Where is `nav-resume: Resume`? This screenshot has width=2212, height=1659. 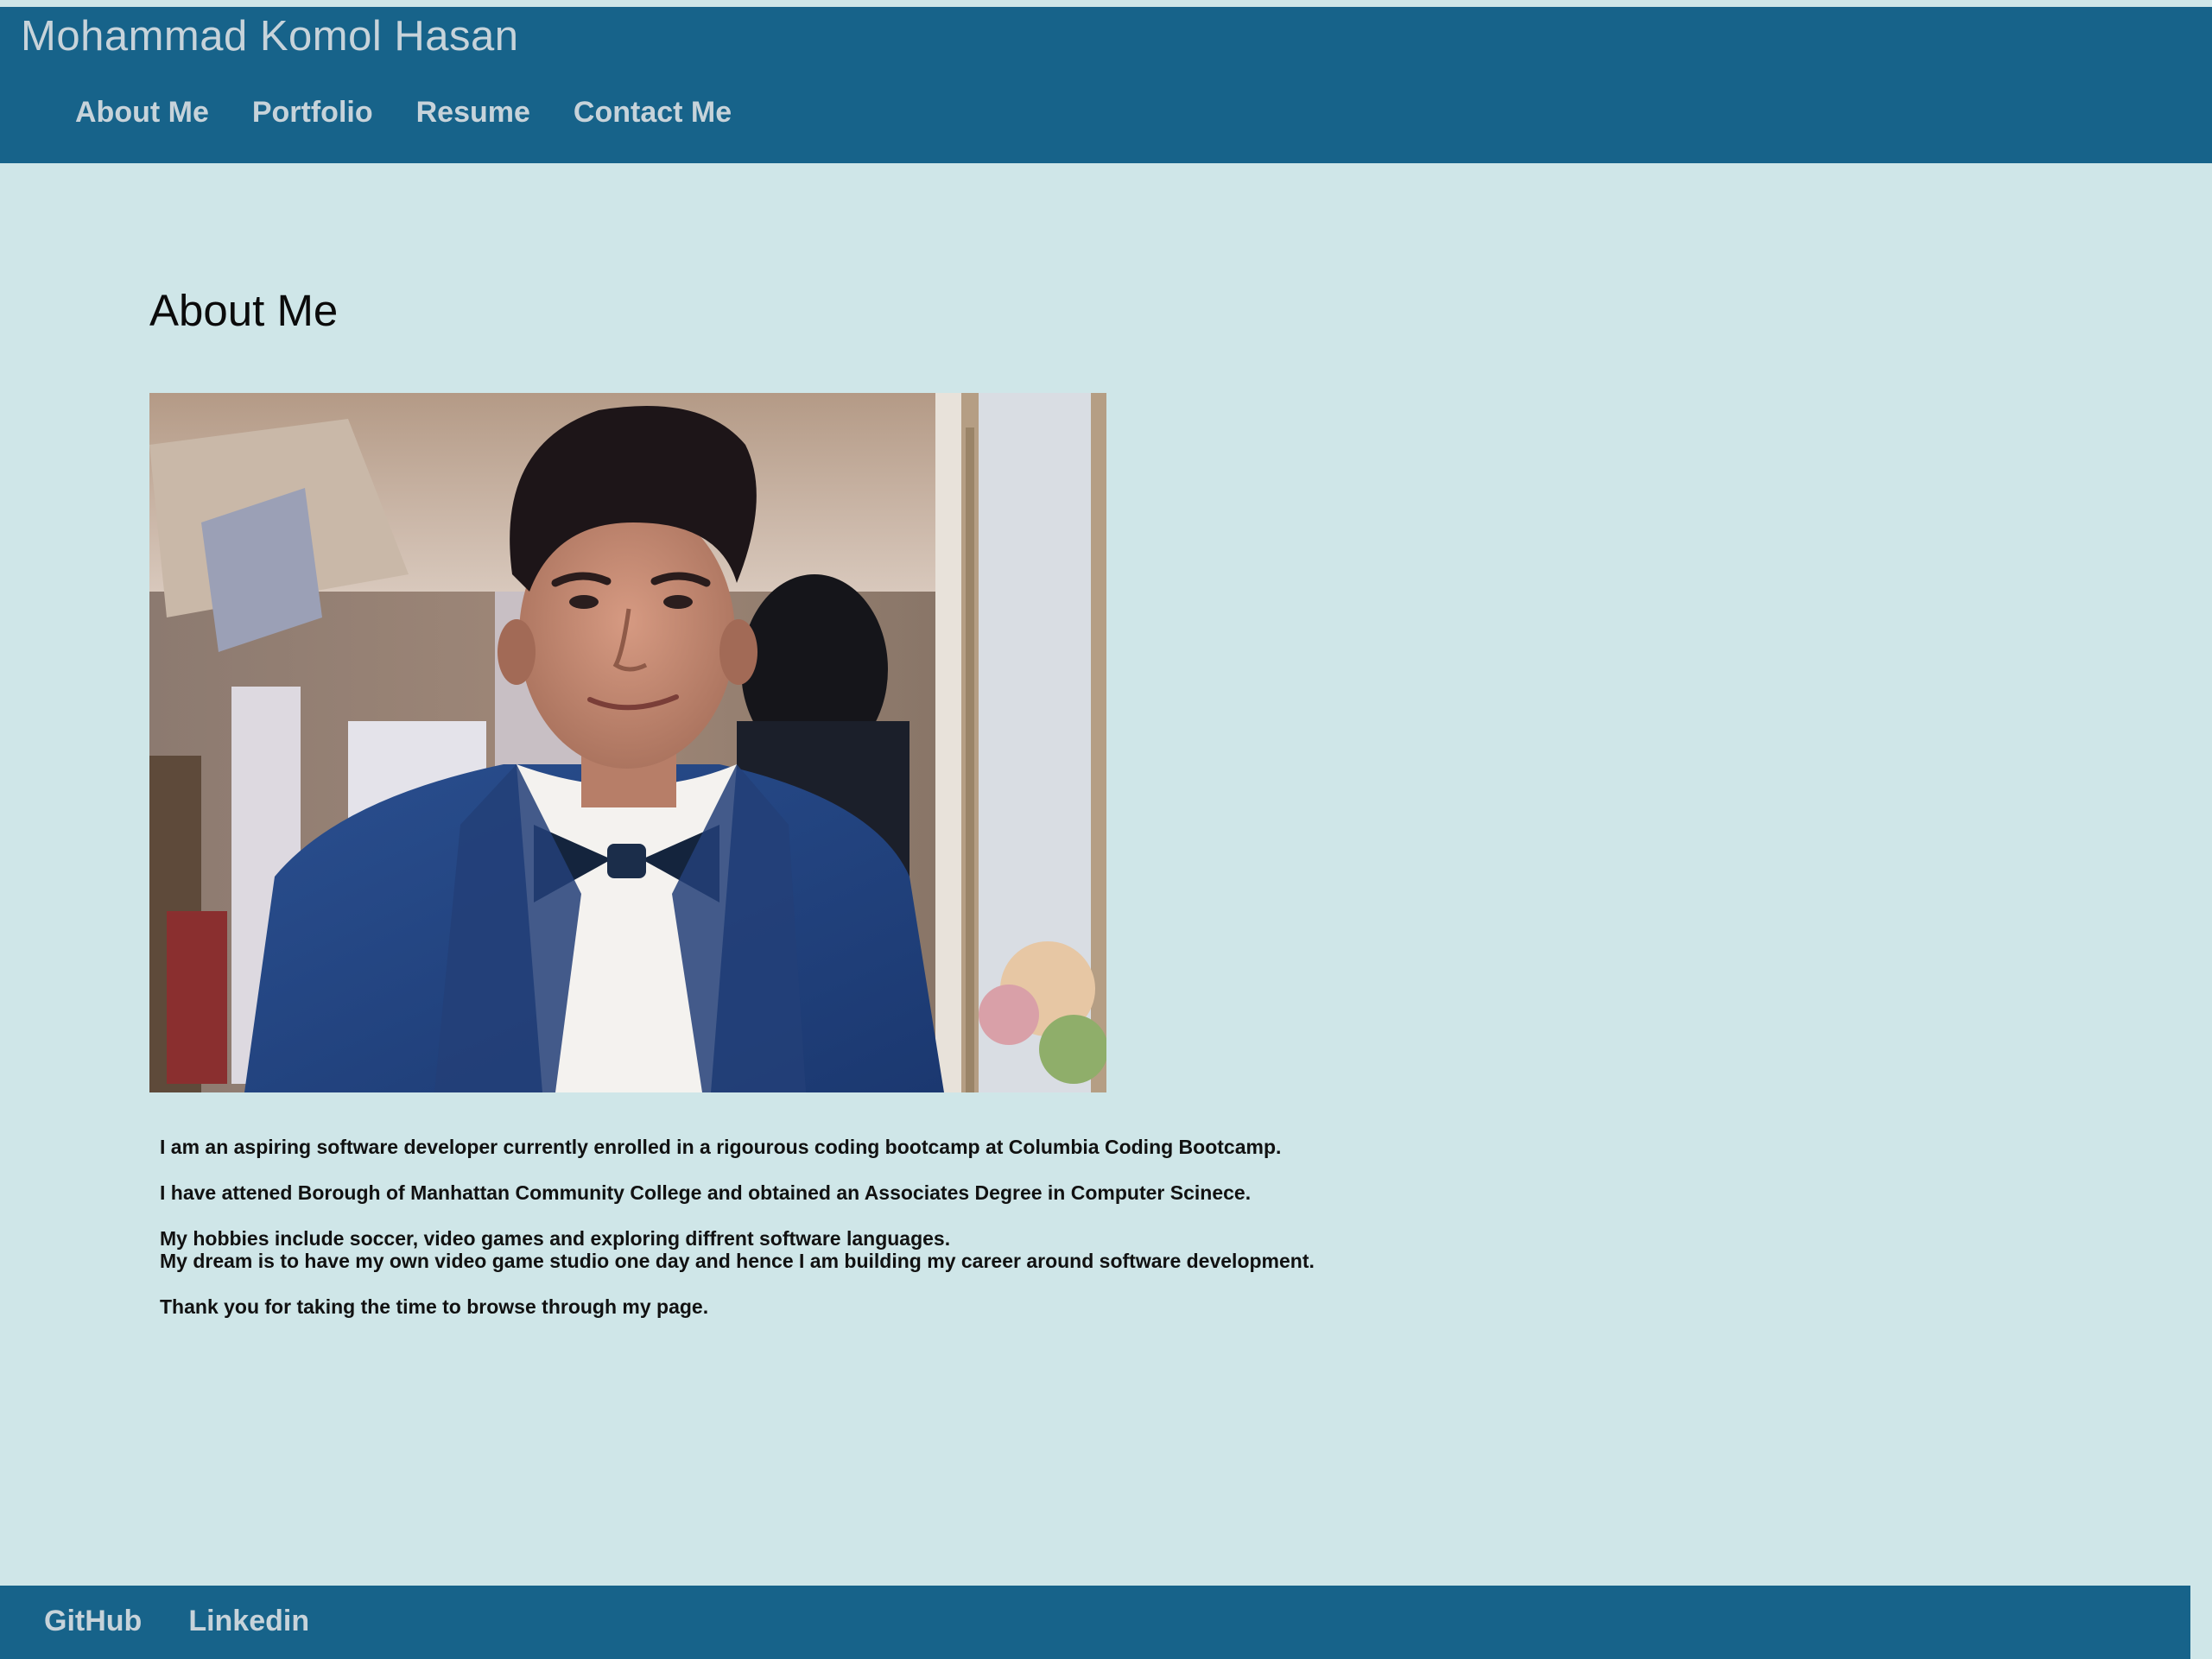 nav-resume: Resume is located at coordinates (473, 113).